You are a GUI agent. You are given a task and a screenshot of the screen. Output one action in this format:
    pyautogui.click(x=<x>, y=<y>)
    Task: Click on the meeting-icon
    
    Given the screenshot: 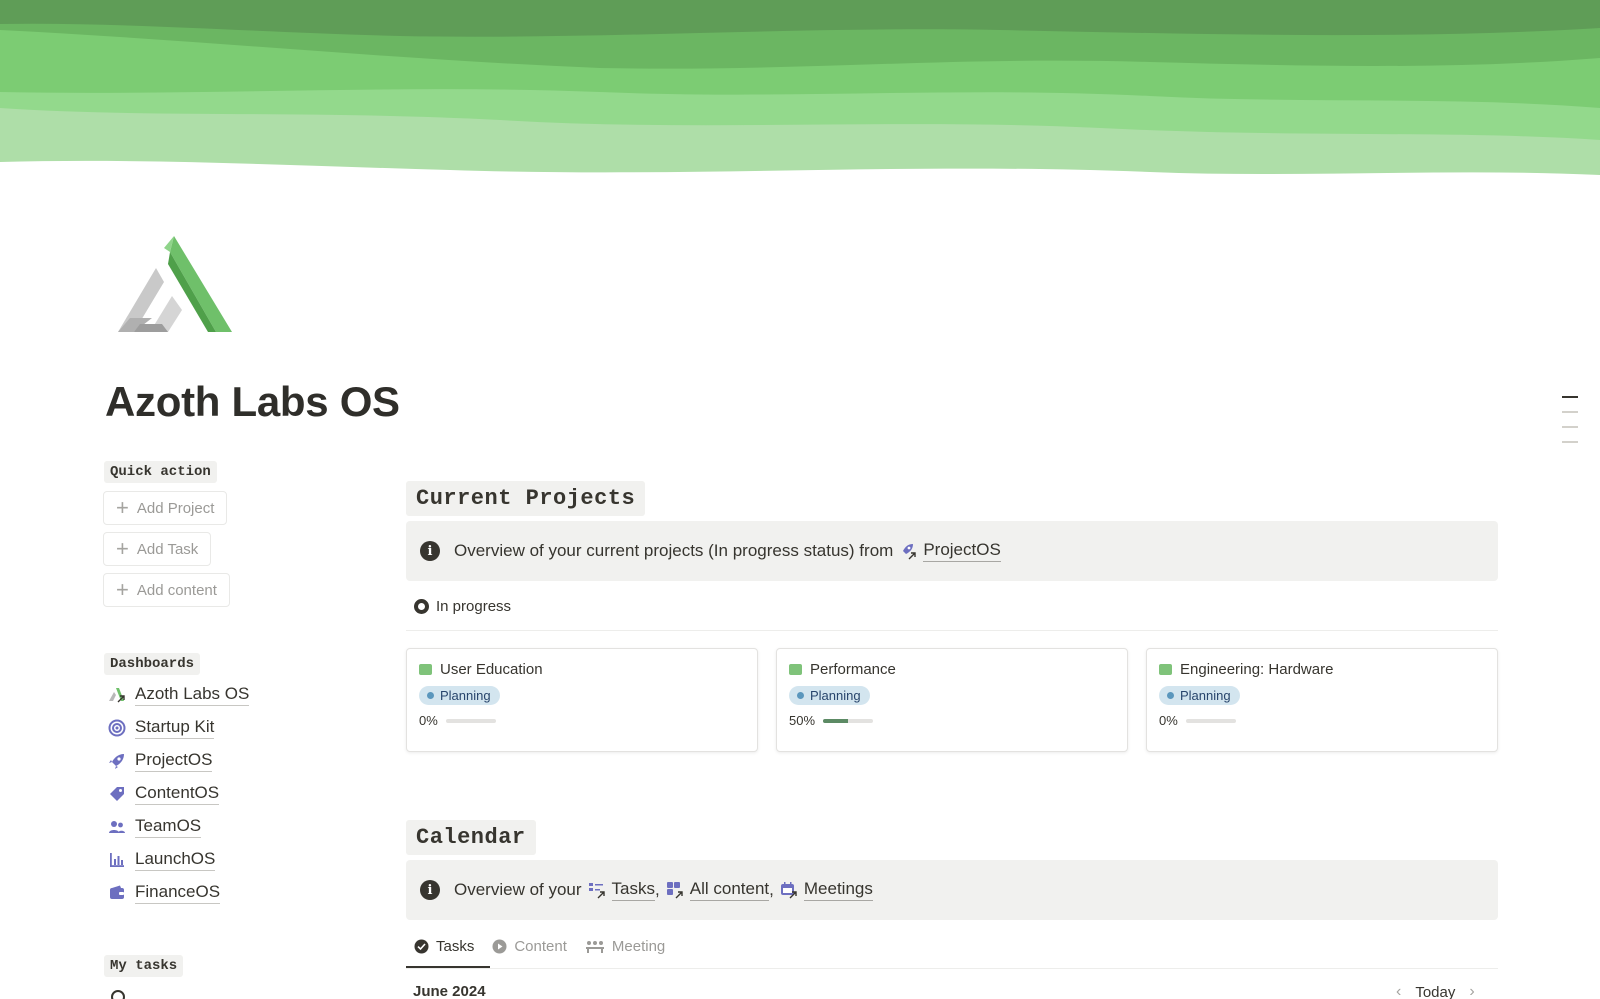 What is the action you would take?
    pyautogui.click(x=594, y=947)
    